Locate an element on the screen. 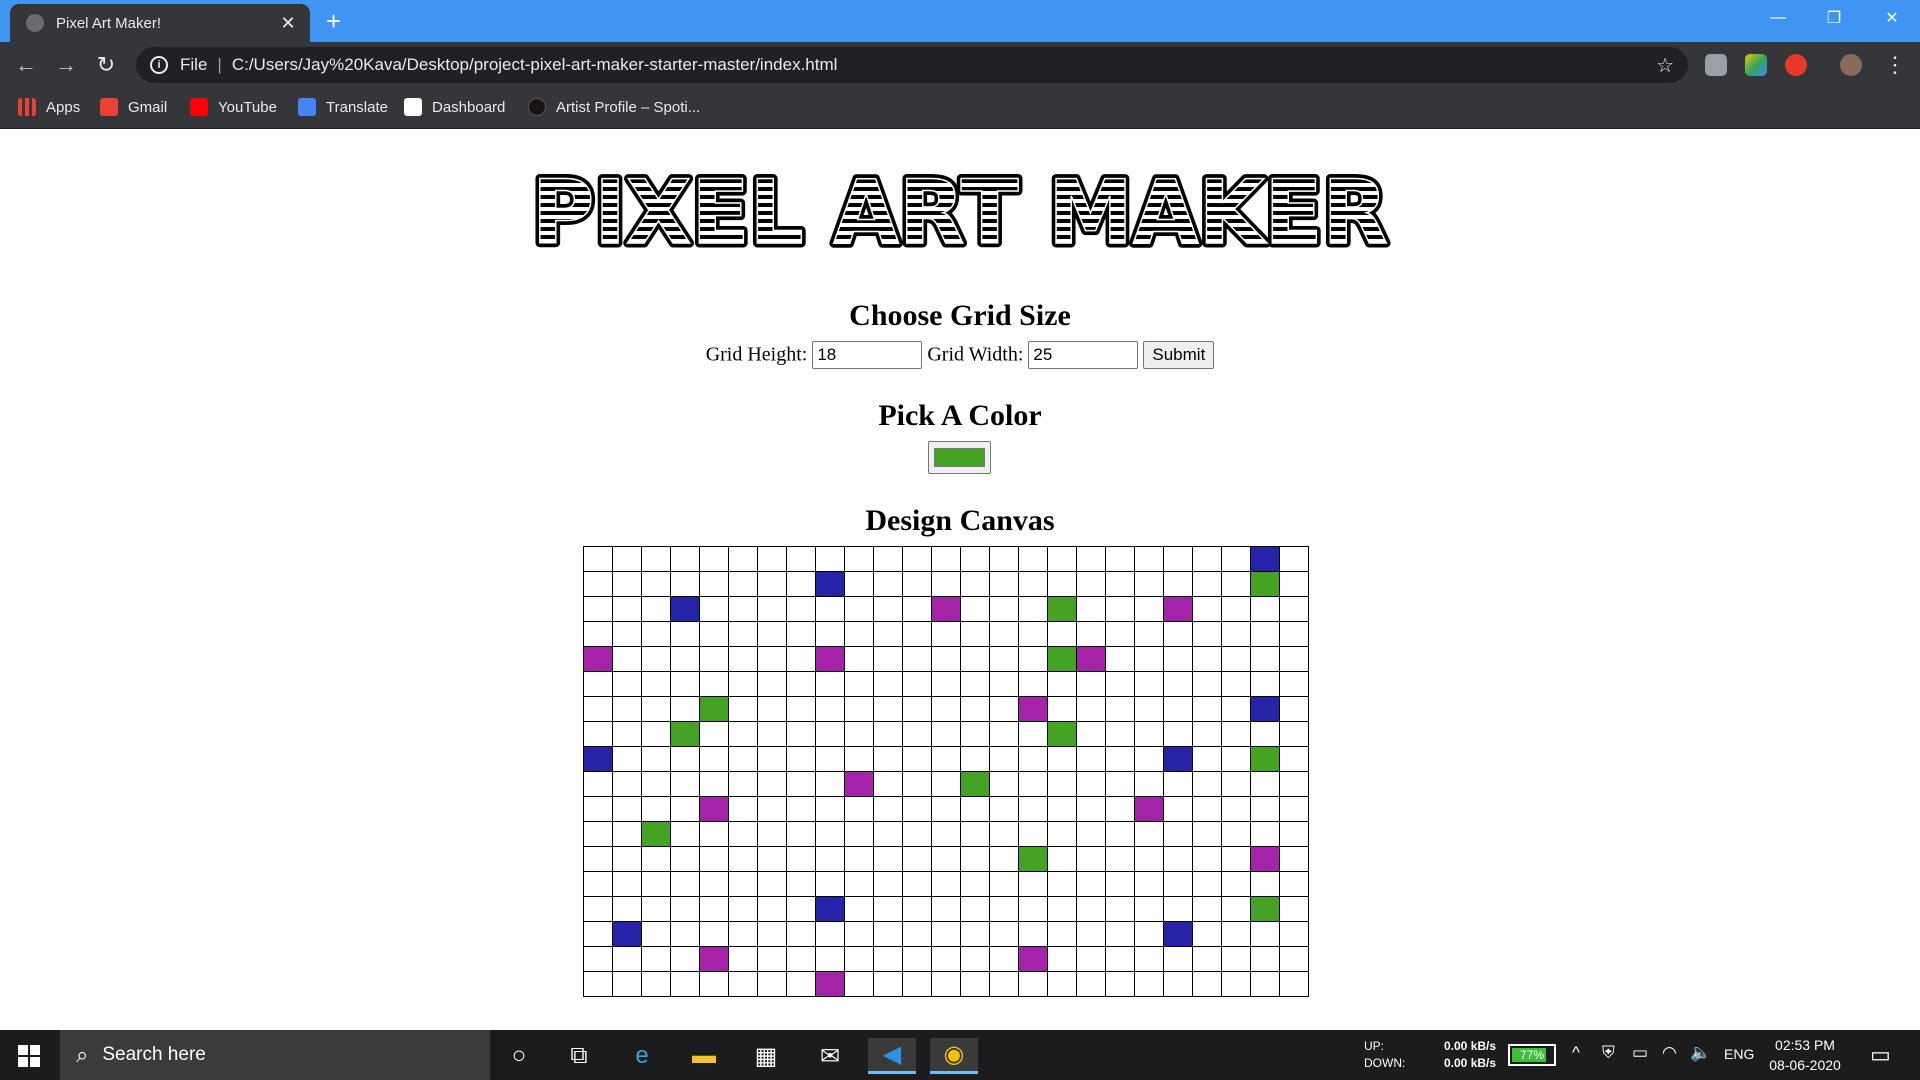  back-arrow-icon: ← is located at coordinates (26, 65).